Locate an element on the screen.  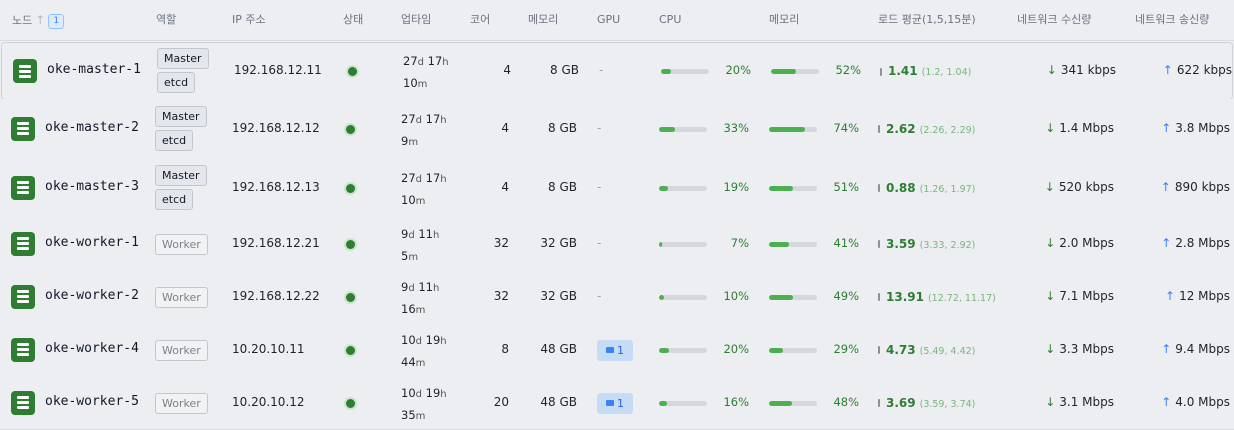
network-rx: ↓ 1.4 Mbps is located at coordinates (1062, 128).